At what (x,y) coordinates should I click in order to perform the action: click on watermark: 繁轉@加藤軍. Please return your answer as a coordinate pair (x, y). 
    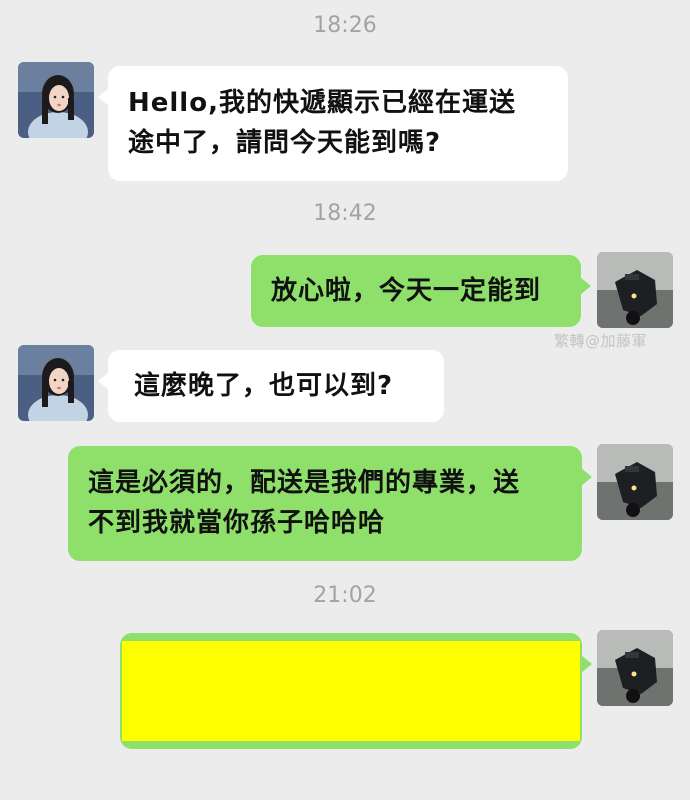
    Looking at the image, I should click on (601, 341).